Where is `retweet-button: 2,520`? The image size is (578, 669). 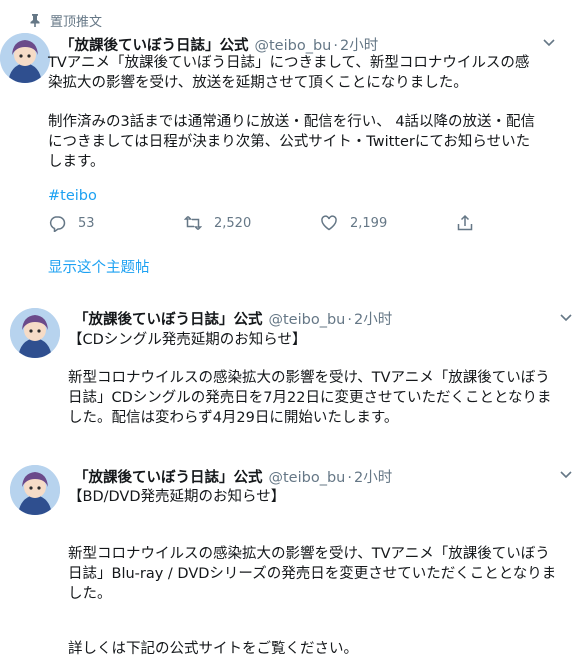 retweet-button: 2,520 is located at coordinates (217, 223).